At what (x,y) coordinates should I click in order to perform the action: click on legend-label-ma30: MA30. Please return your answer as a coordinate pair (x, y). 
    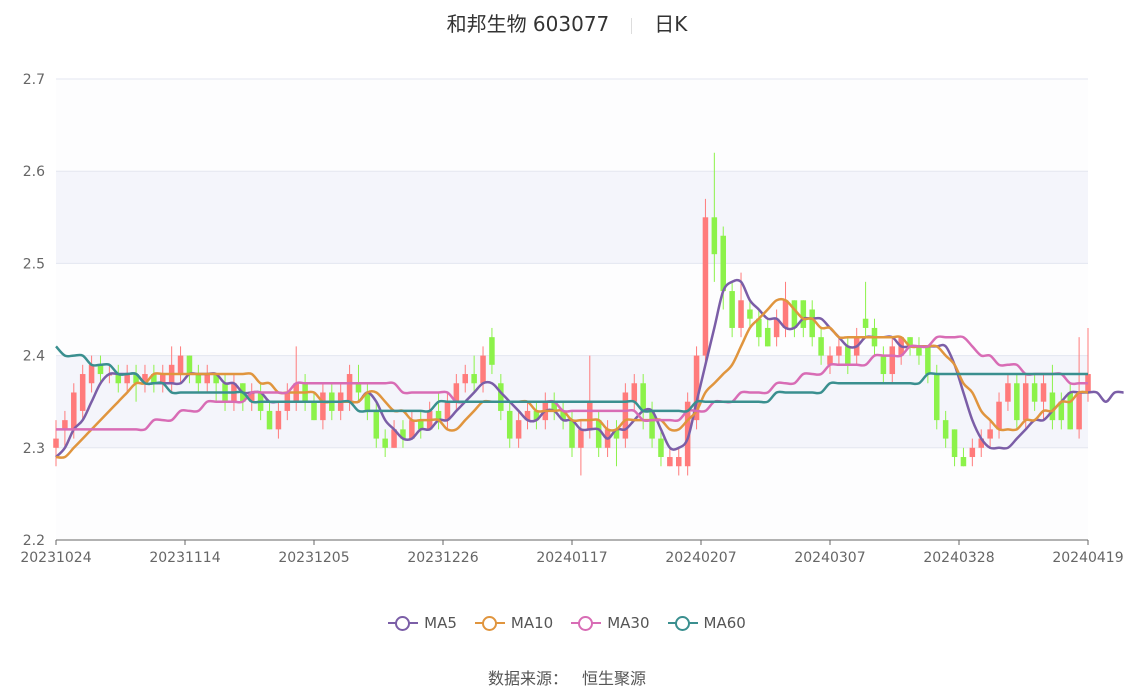
    Looking at the image, I should click on (628, 623).